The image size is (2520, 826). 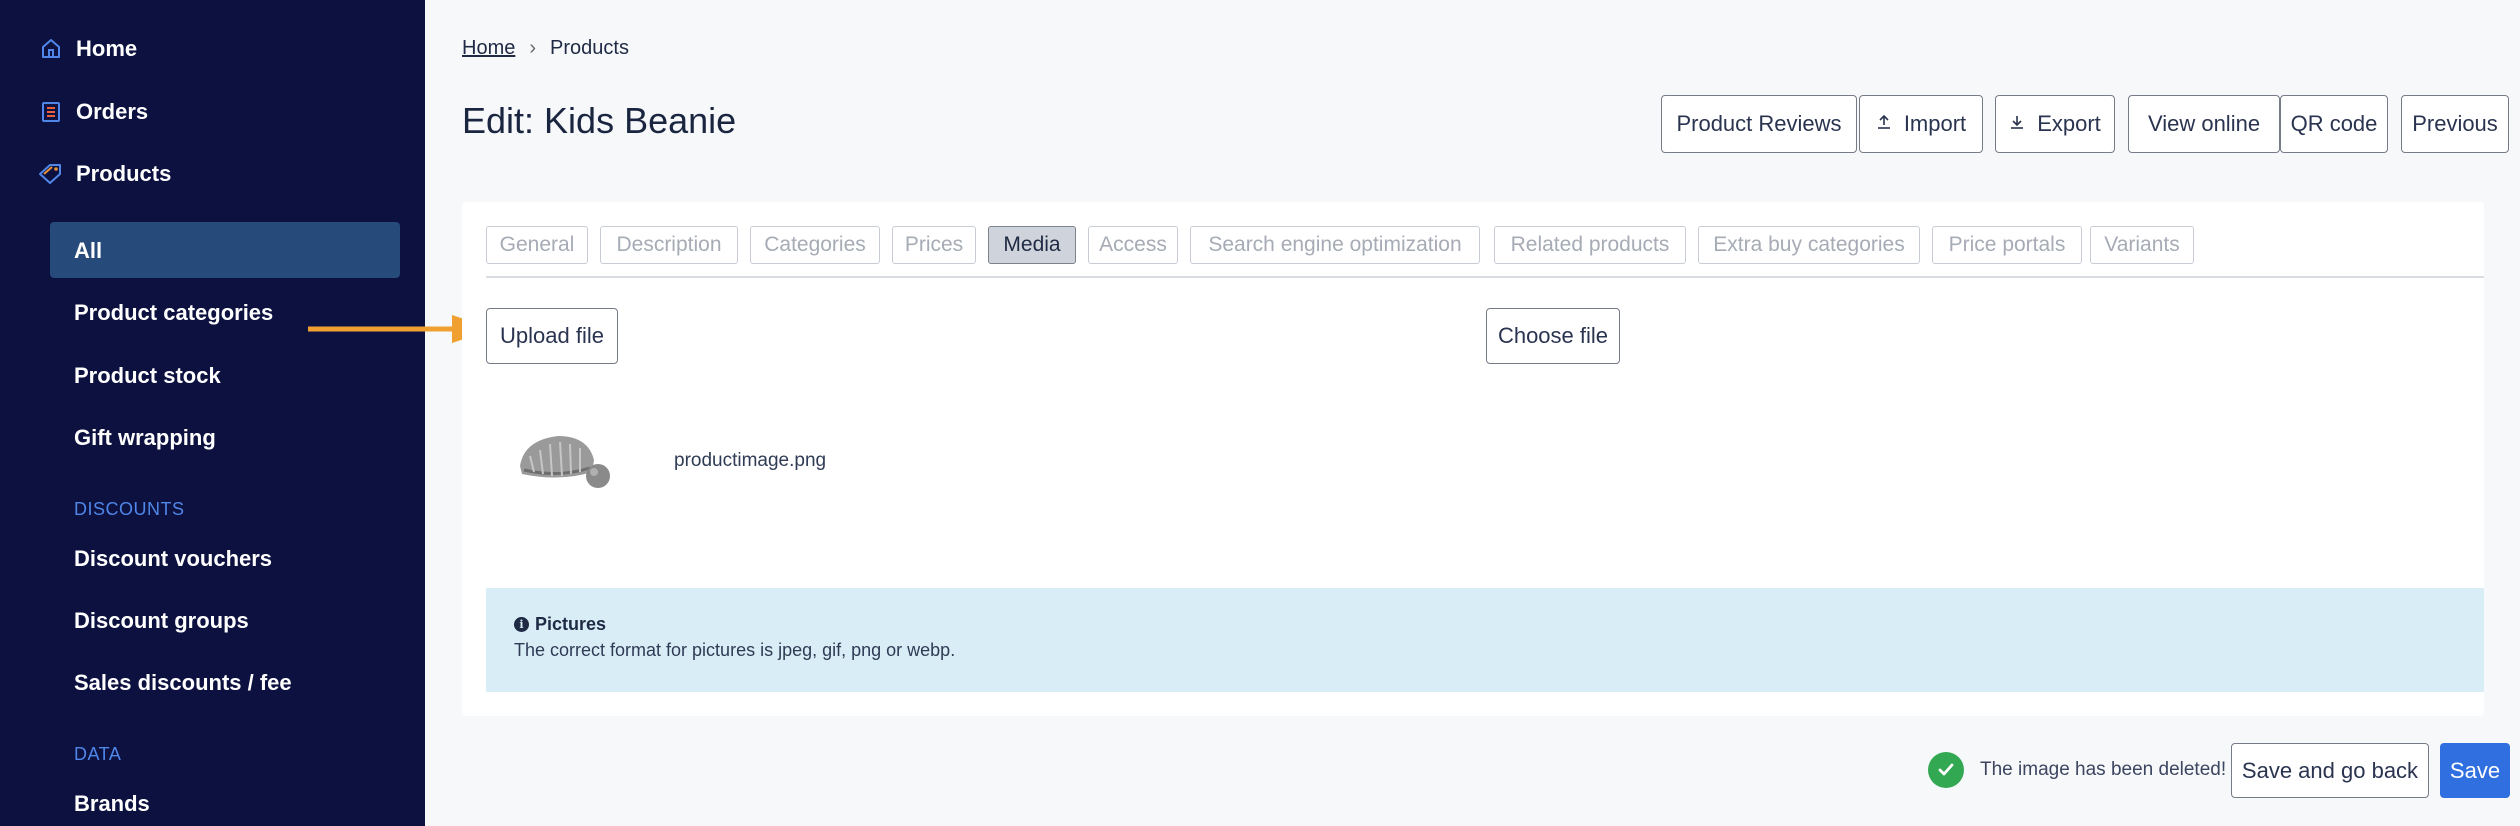 What do you see at coordinates (565, 462) in the screenshot?
I see `beanie-thumbnail` at bounding box center [565, 462].